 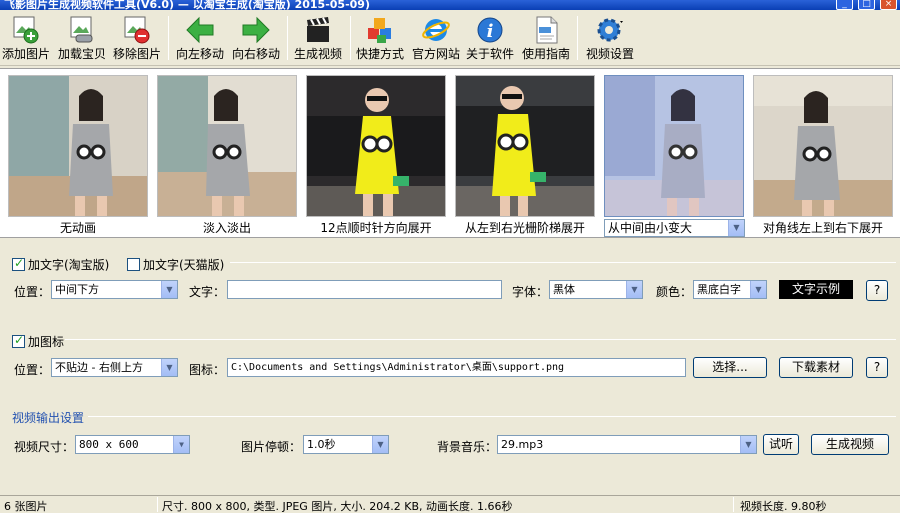 What do you see at coordinates (781, 444) in the screenshot?
I see `listen-button: 试听` at bounding box center [781, 444].